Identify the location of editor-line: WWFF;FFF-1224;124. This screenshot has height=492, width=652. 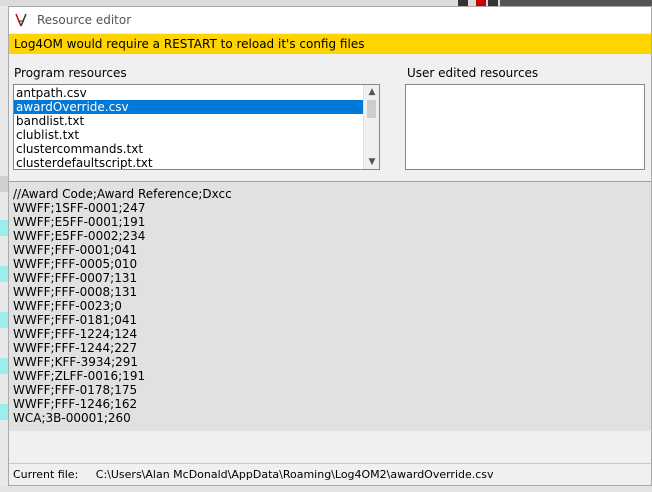
(75, 334).